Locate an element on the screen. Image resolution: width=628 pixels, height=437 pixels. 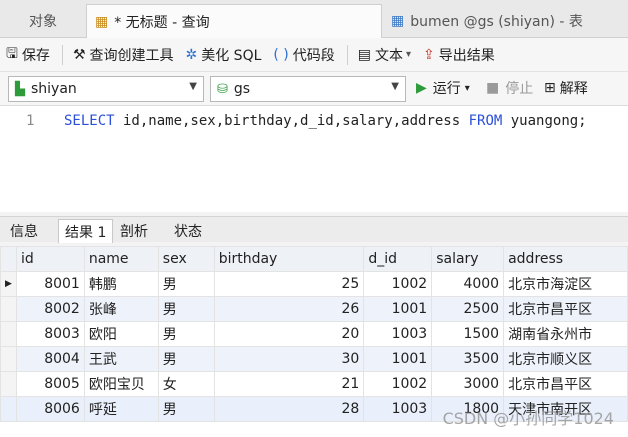
cell-address: 北京市海淀区 is located at coordinates (565, 284).